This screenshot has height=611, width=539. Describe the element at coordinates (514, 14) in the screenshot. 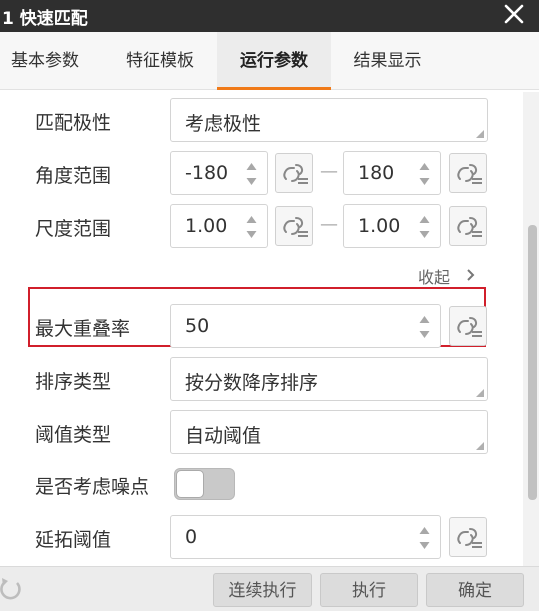

I see `close-icon` at that location.